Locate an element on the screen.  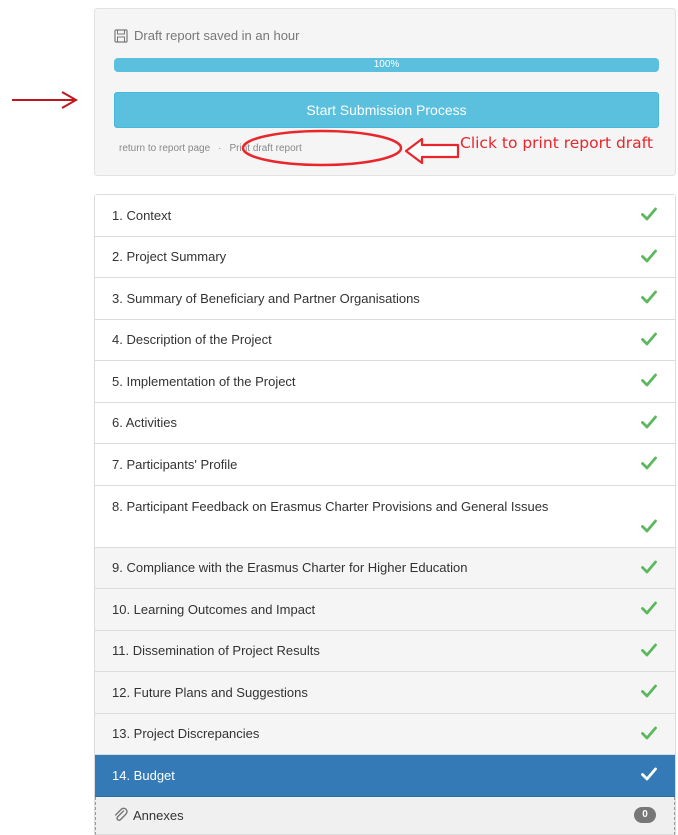
highlight-ellipse-icon is located at coordinates (322, 148).